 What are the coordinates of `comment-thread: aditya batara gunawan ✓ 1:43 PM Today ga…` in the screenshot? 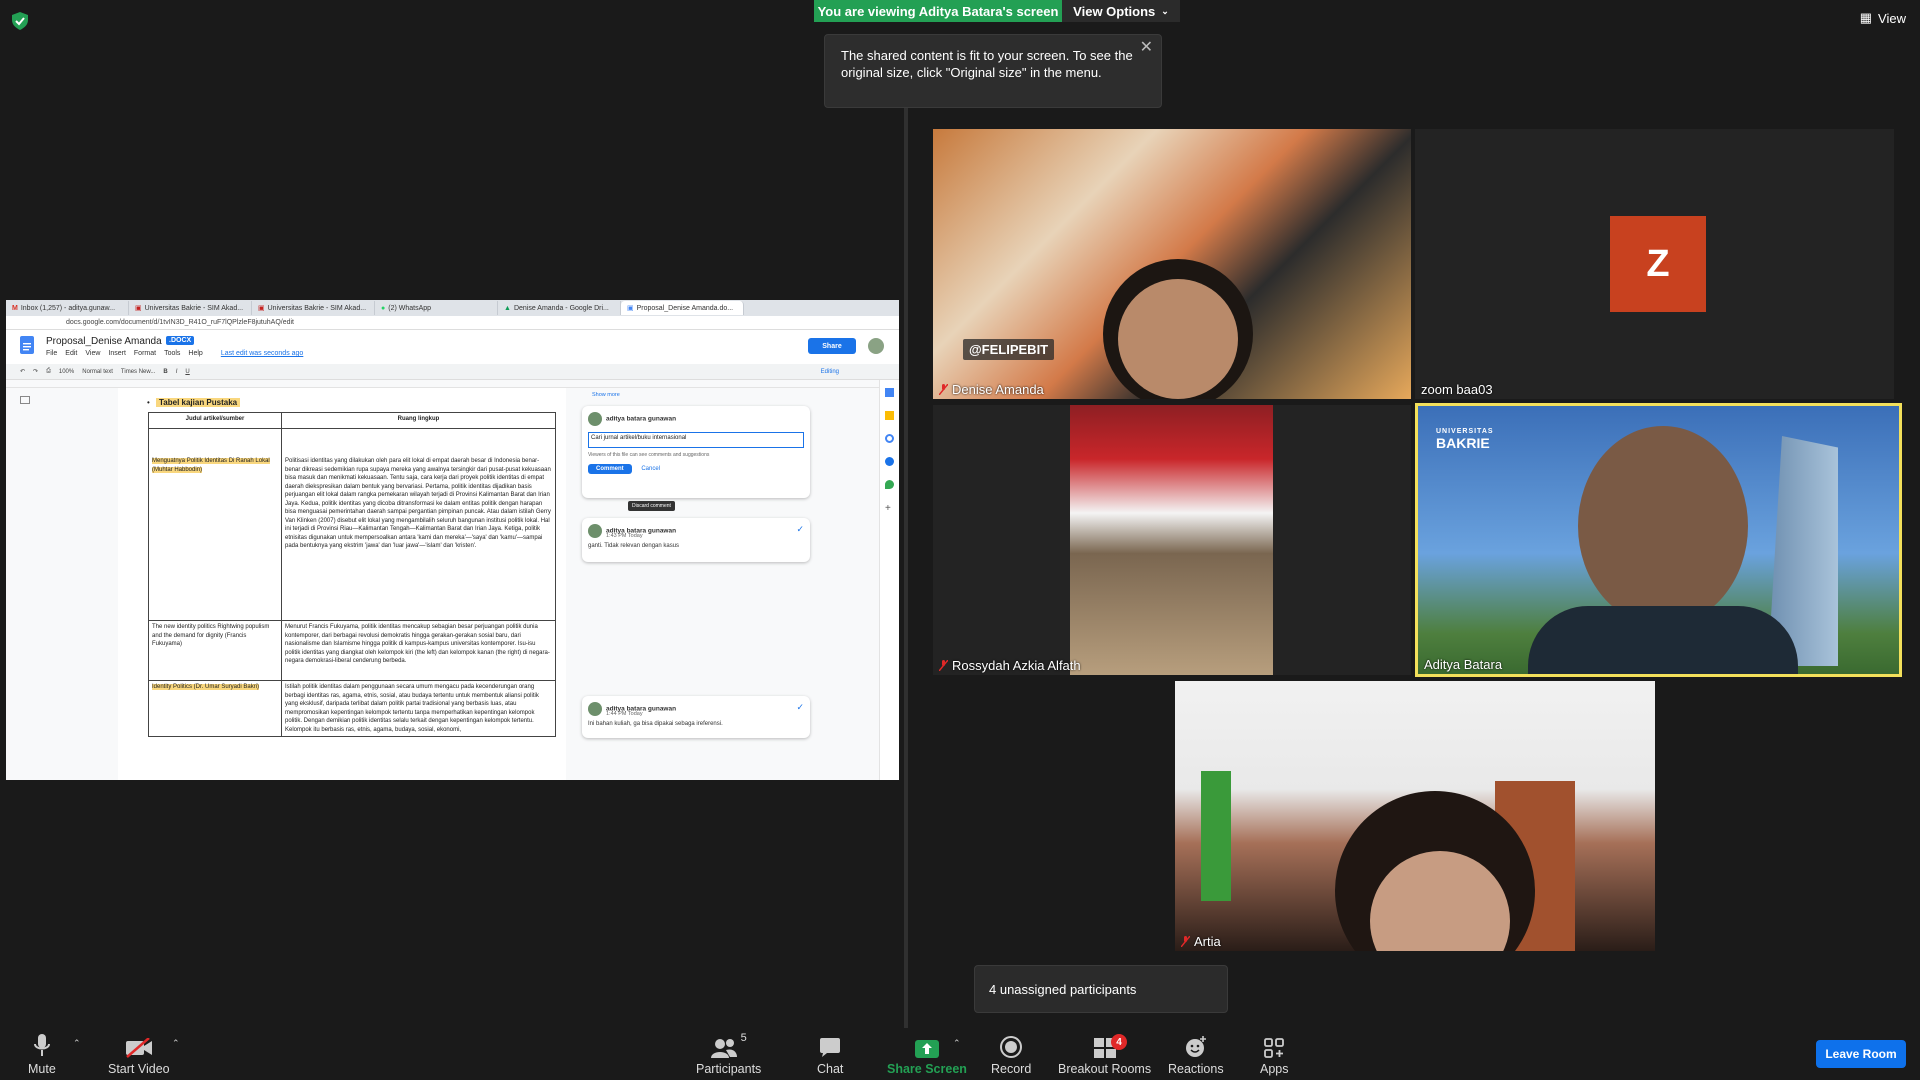 It's located at (696, 540).